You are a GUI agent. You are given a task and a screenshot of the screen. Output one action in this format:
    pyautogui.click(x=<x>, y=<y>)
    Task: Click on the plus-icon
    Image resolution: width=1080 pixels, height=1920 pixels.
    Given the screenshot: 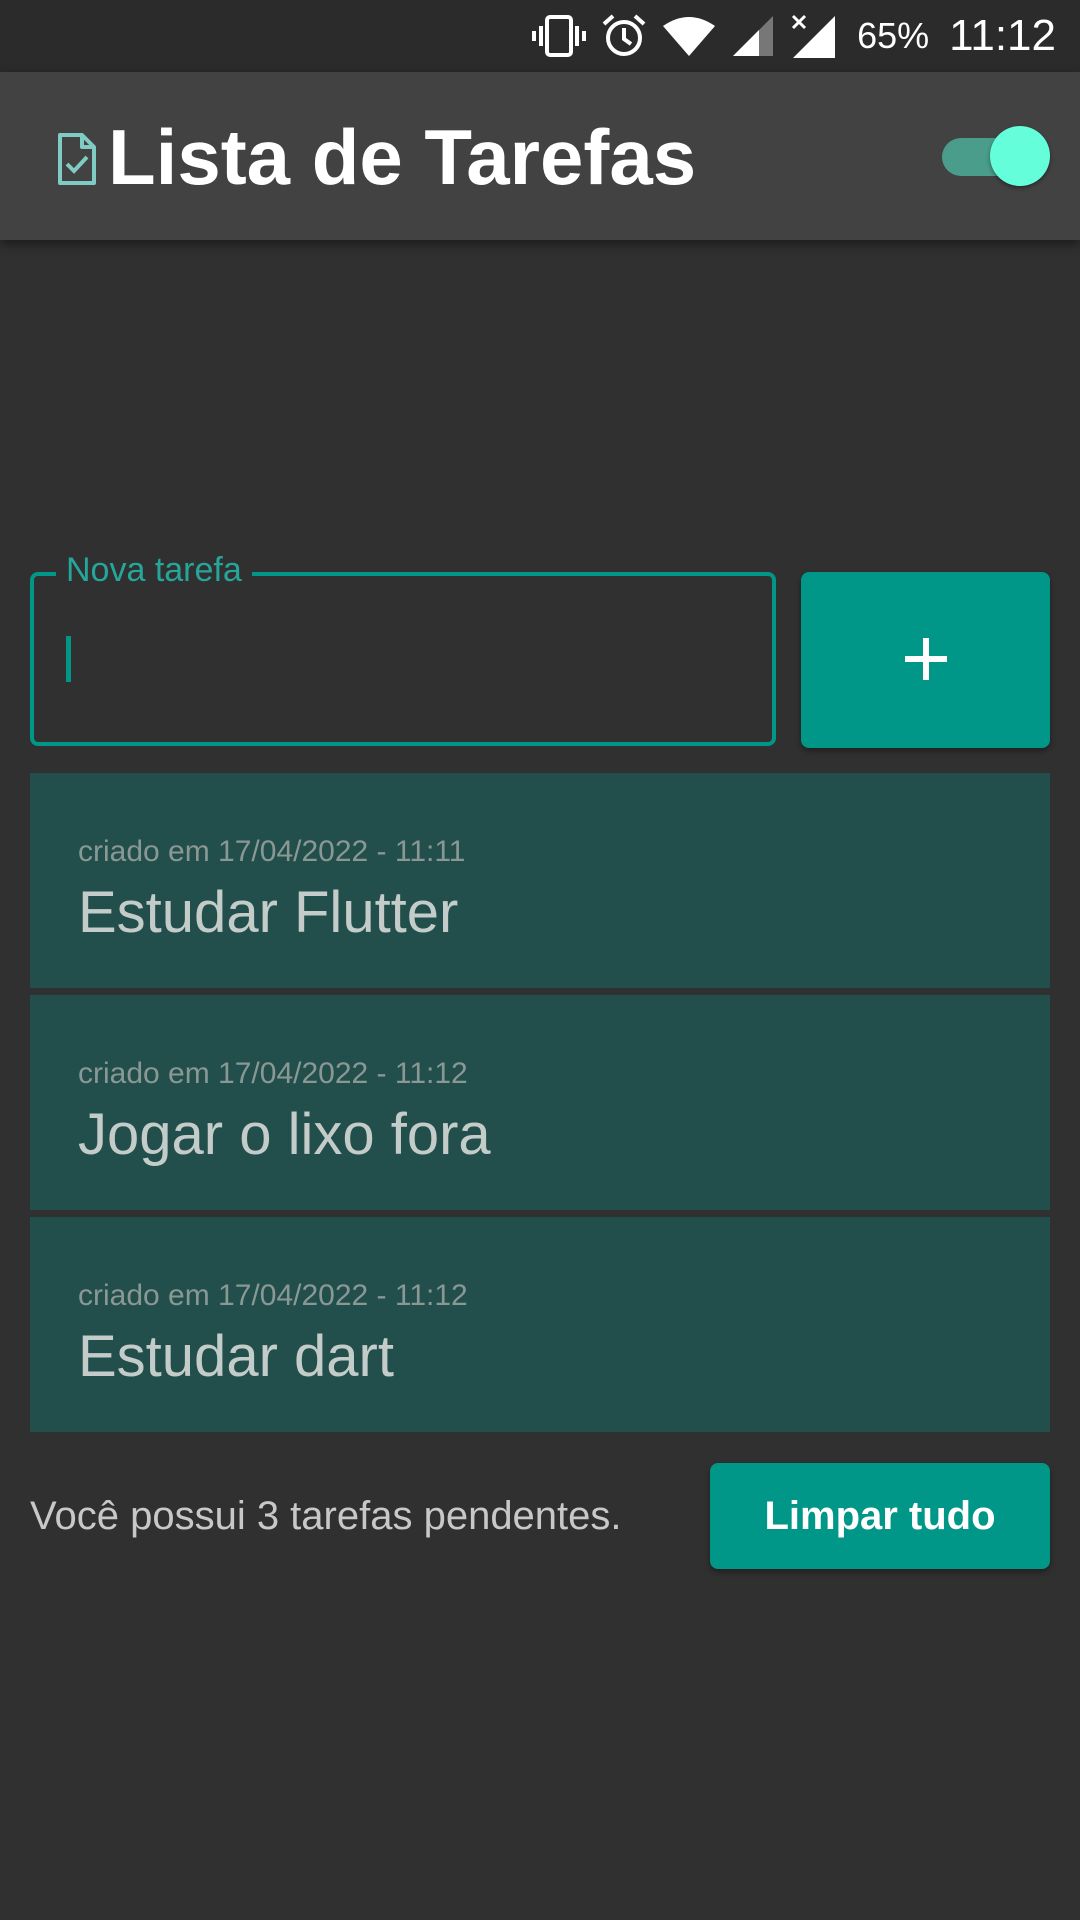 What is the action you would take?
    pyautogui.click(x=926, y=660)
    